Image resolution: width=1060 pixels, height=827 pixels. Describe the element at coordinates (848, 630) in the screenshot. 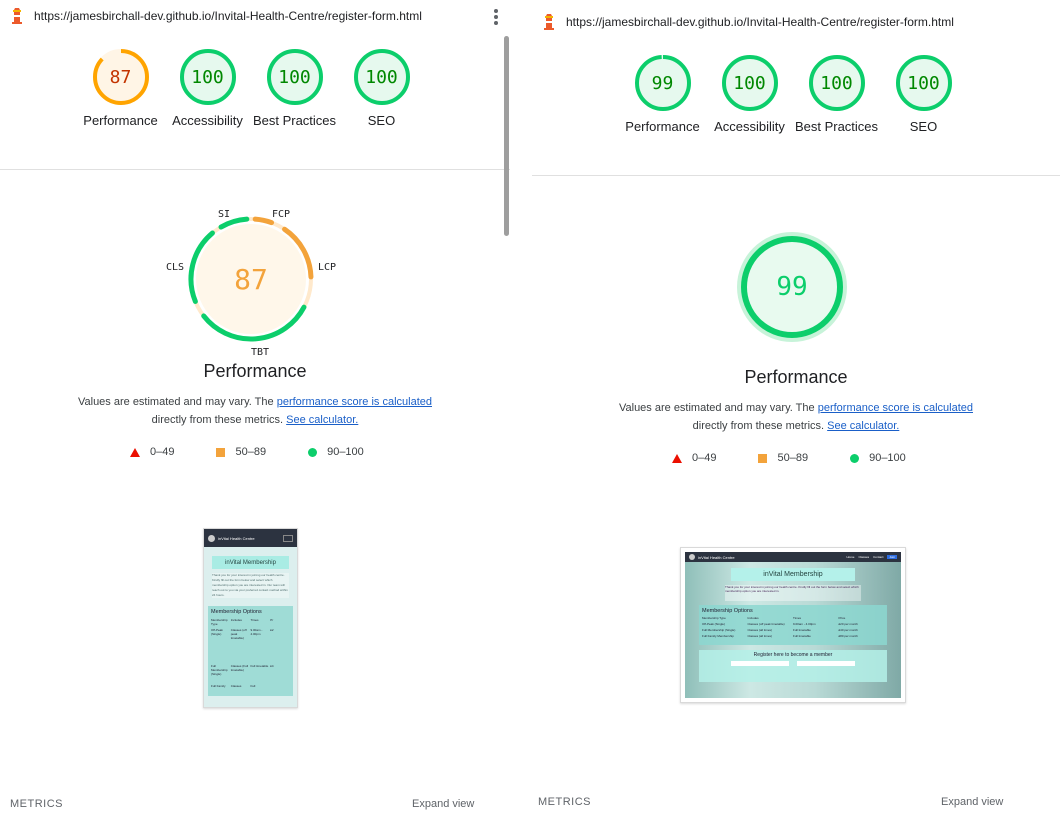

I see `thumb-td: £40 per month` at that location.